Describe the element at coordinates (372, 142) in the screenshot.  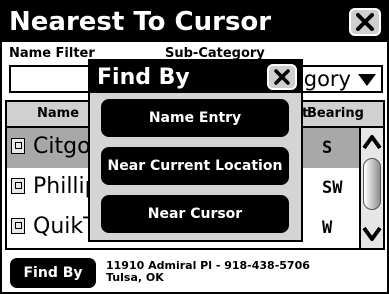
I see `chevron-up-icon` at that location.